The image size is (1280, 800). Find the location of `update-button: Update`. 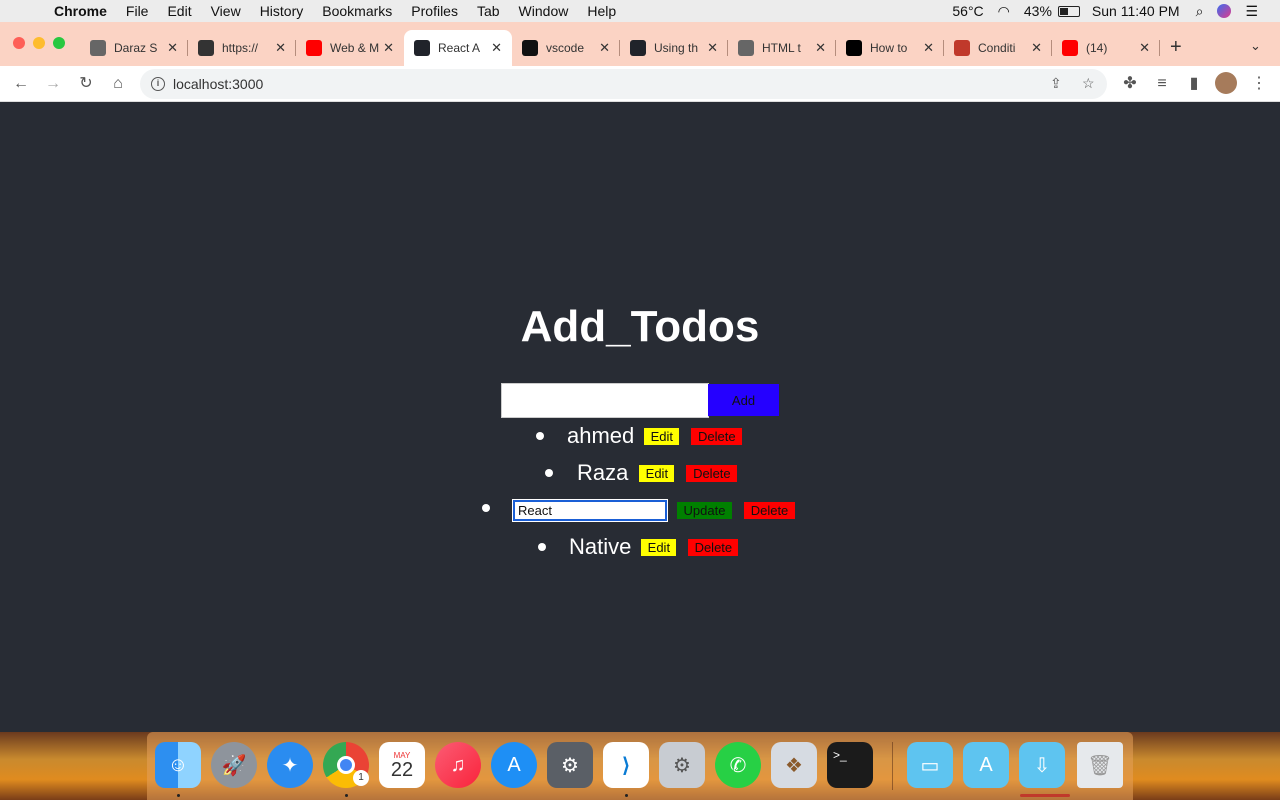

update-button: Update is located at coordinates (704, 510).